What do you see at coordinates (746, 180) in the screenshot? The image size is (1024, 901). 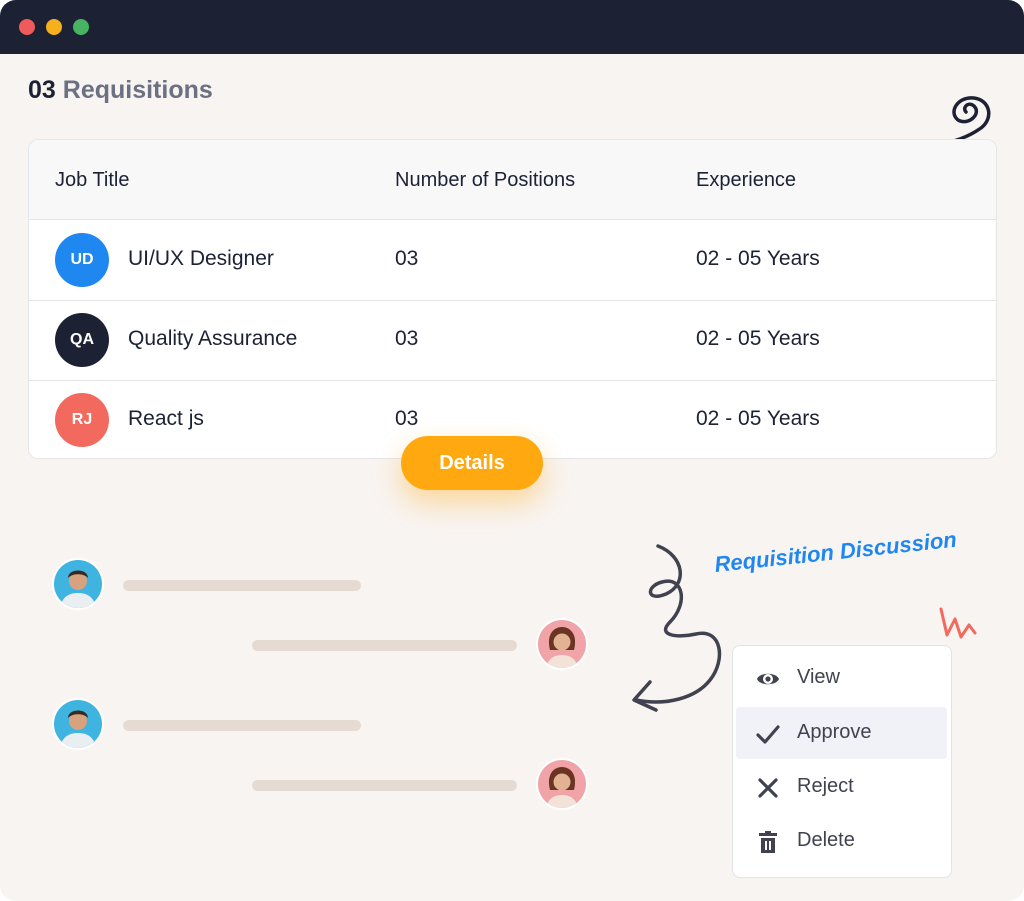 I see `column-header-experience: Experience` at bounding box center [746, 180].